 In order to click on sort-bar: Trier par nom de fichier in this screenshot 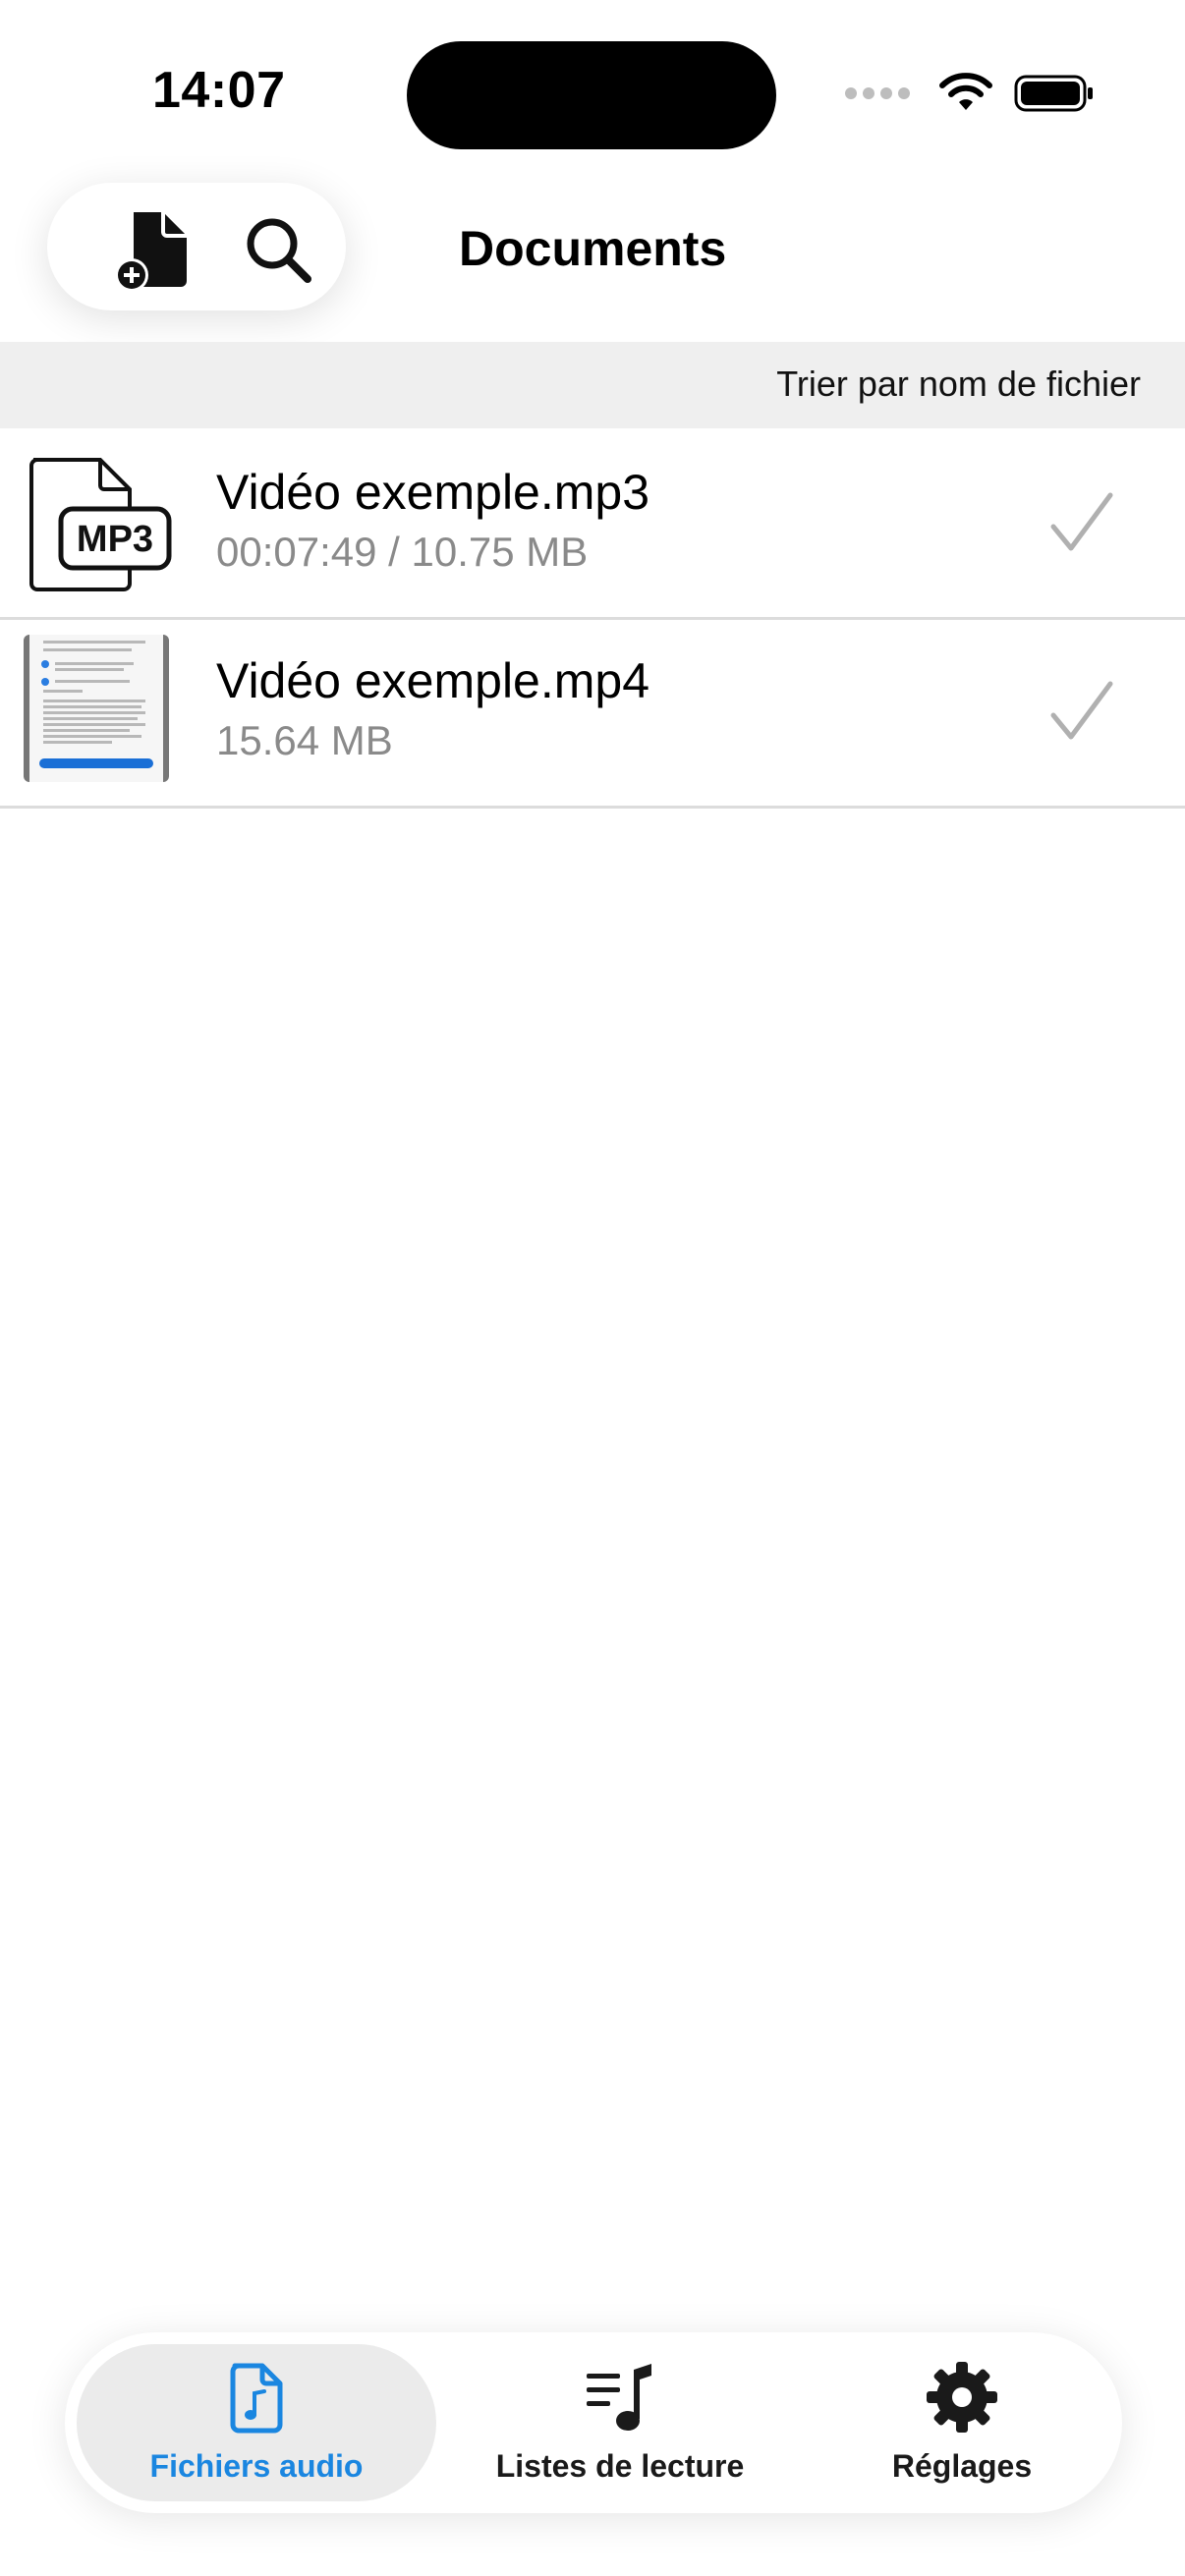, I will do `click(592, 385)`.